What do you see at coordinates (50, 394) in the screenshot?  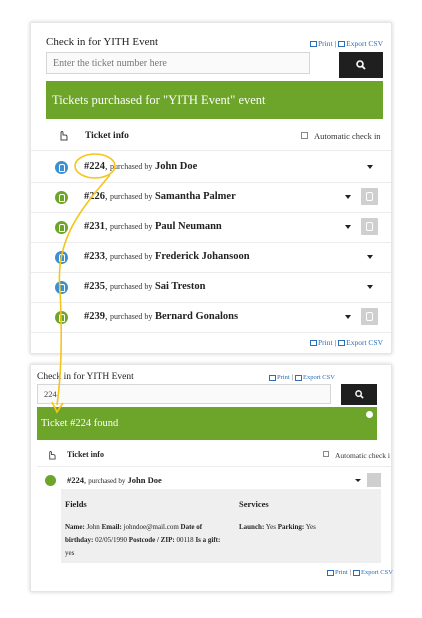 I see `search-value: 224` at bounding box center [50, 394].